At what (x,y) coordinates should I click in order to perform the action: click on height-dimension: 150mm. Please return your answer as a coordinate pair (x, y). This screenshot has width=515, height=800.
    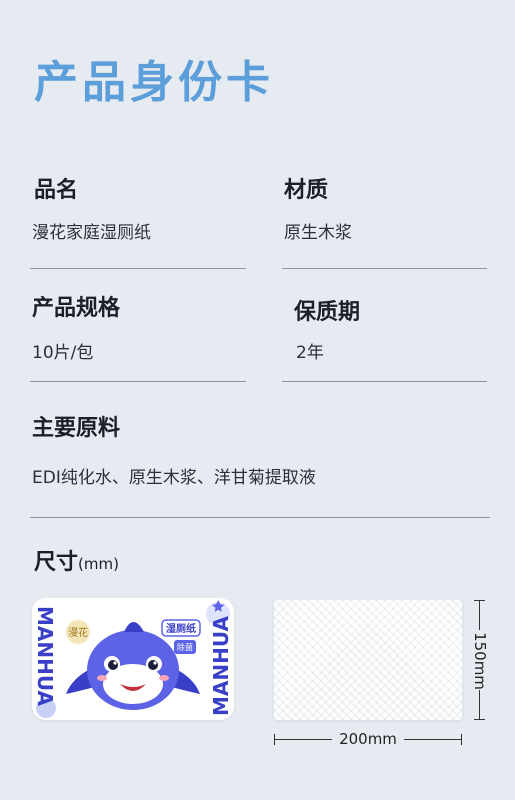
    Looking at the image, I should click on (480, 660).